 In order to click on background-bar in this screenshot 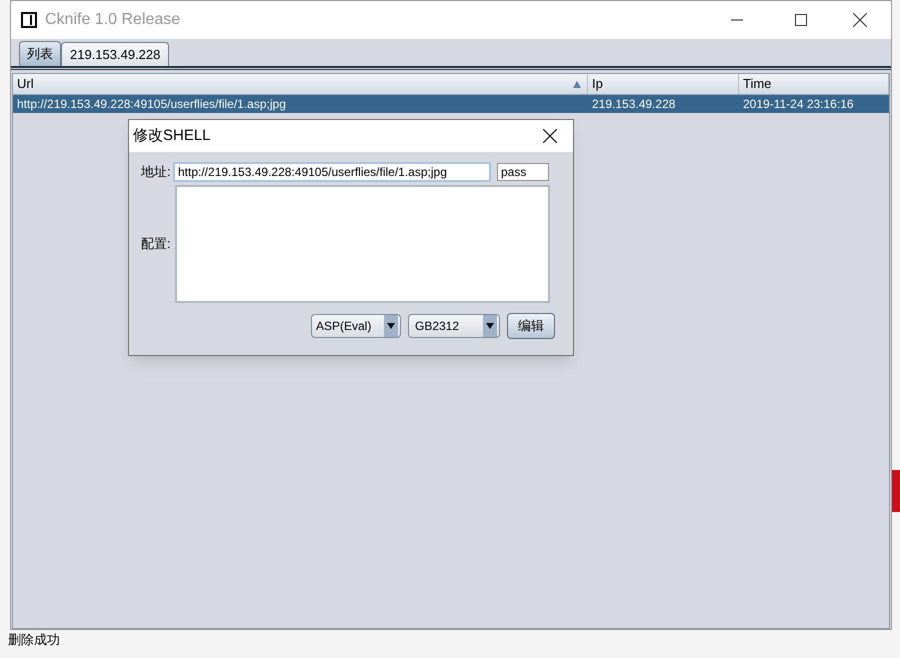, I will do `click(896, 491)`.